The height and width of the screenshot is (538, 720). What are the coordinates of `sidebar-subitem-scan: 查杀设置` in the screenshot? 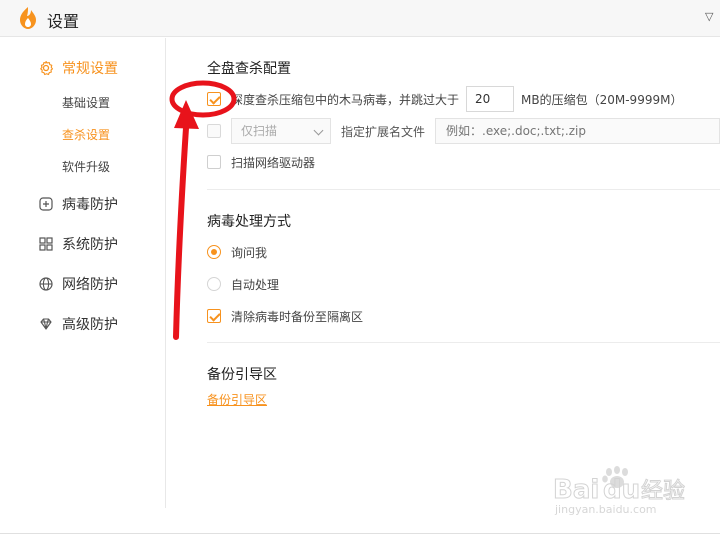 It's located at (86, 135).